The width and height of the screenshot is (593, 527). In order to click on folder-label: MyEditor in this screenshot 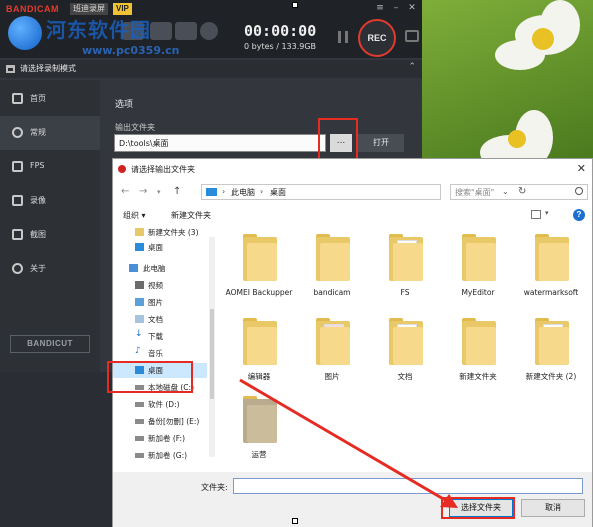, I will do `click(478, 292)`.